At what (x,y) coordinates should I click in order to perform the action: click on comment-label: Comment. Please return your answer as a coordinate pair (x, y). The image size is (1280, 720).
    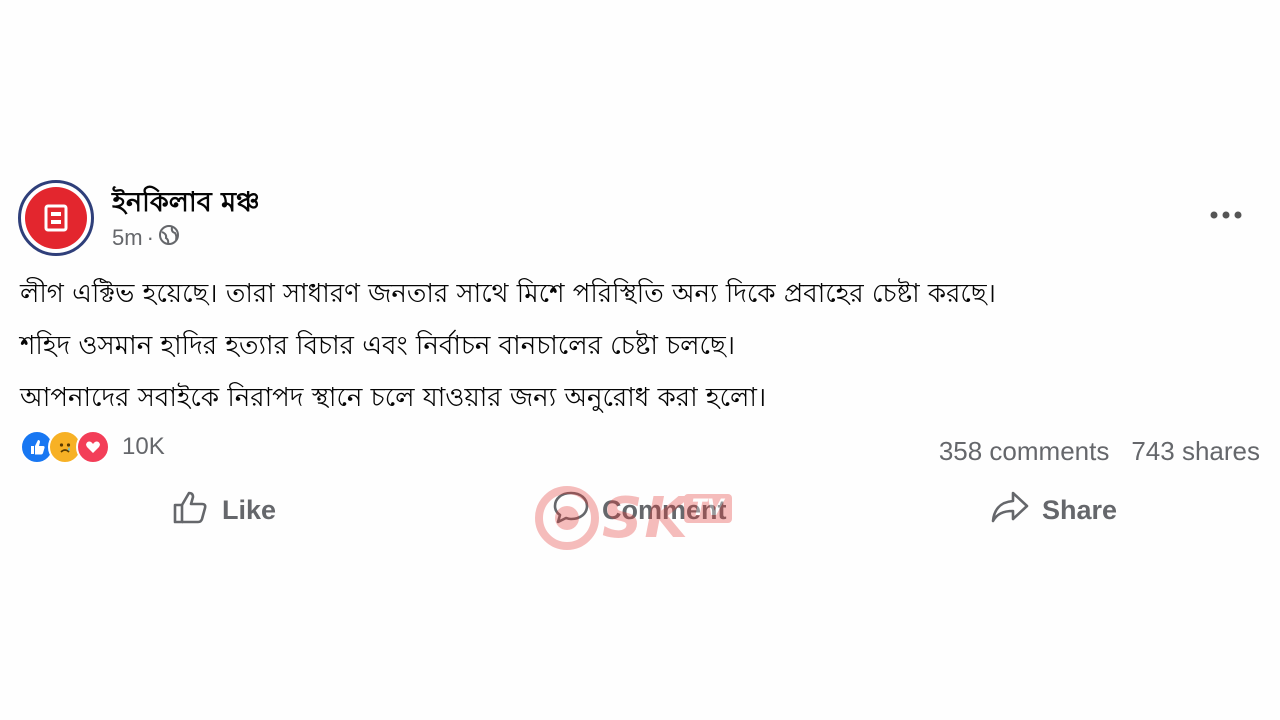
    Looking at the image, I should click on (664, 509).